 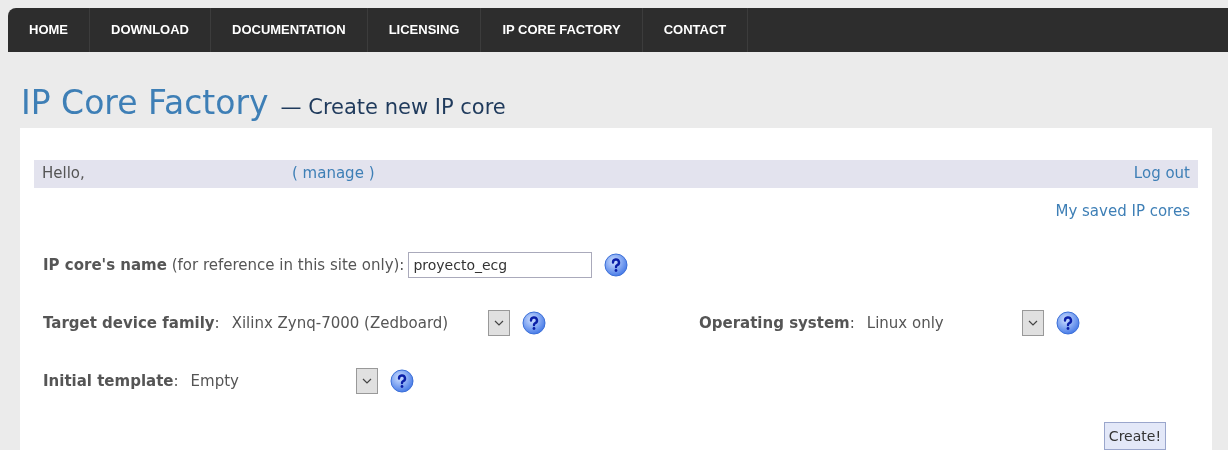 What do you see at coordinates (695, 30) in the screenshot?
I see `nav-link: CONTACT` at bounding box center [695, 30].